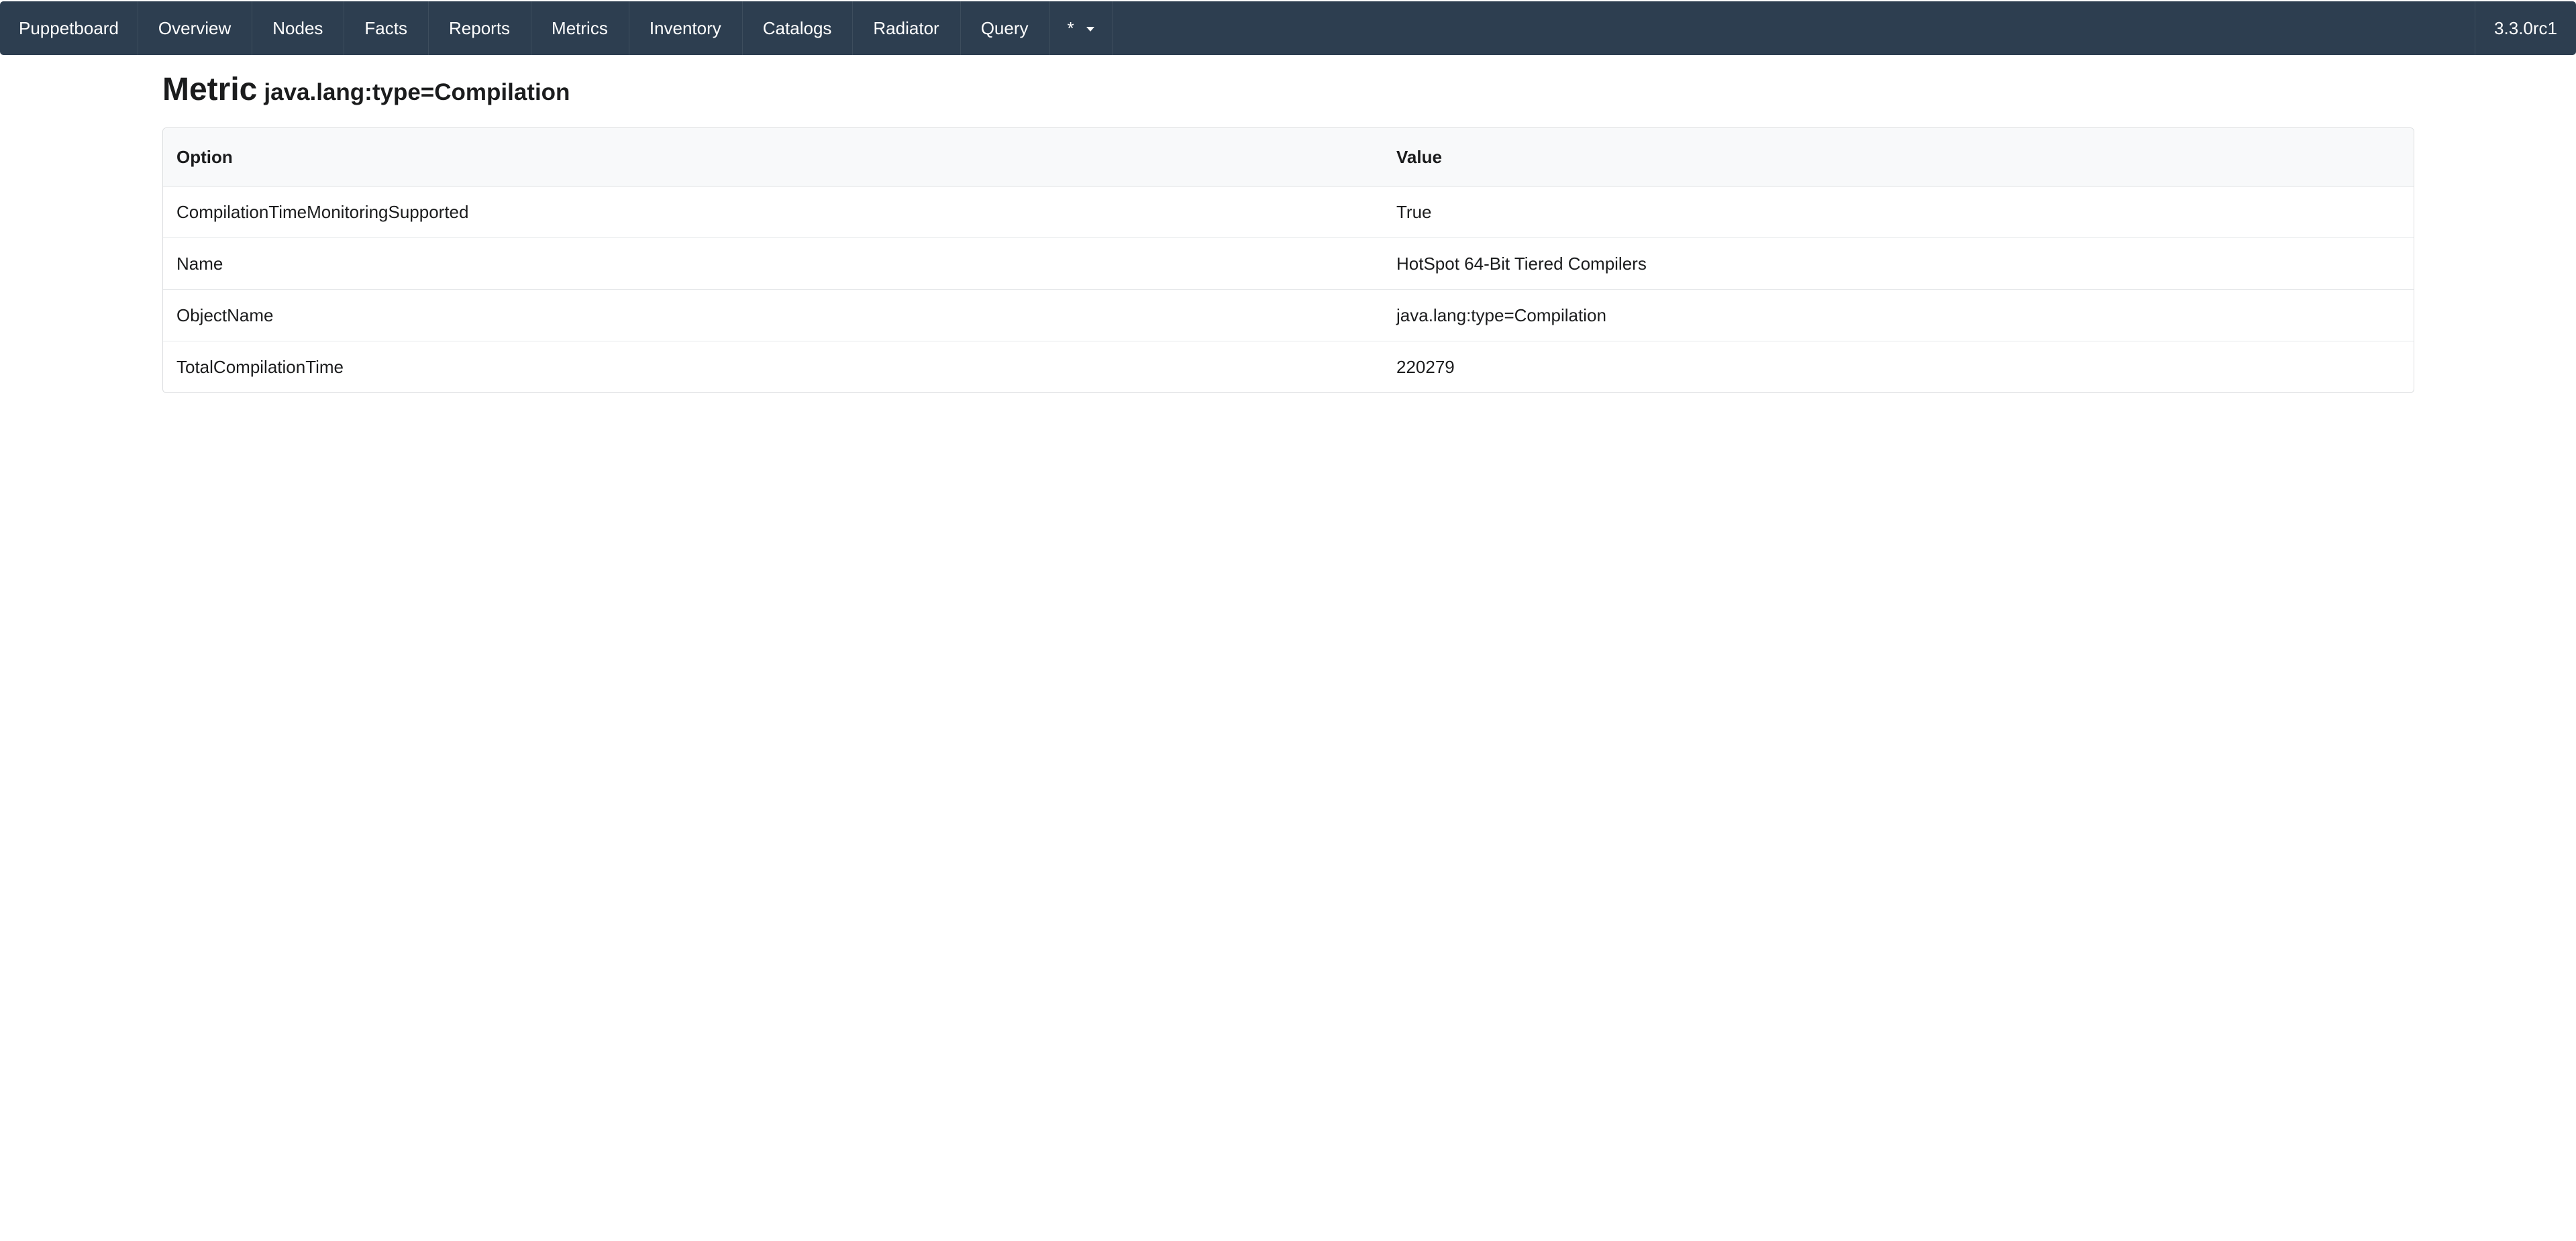 This screenshot has width=2576, height=1241. I want to click on nav-item-inventory: Inventory, so click(686, 28).